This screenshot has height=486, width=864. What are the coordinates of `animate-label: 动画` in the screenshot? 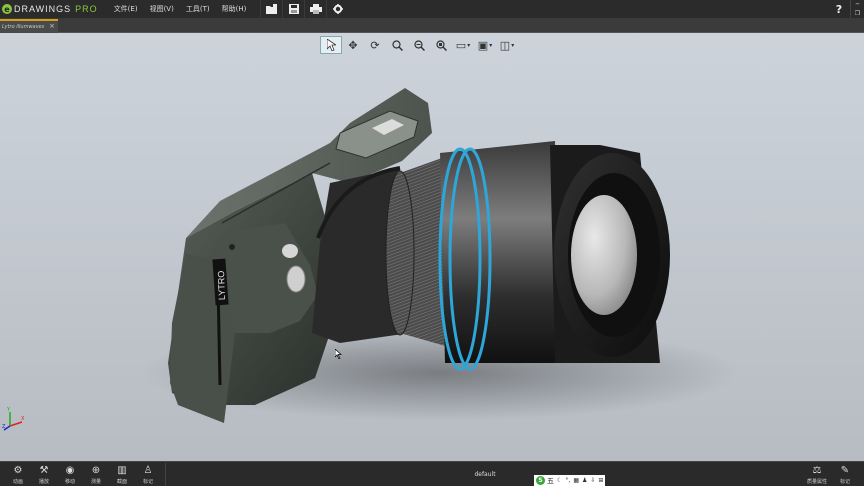 It's located at (17, 482).